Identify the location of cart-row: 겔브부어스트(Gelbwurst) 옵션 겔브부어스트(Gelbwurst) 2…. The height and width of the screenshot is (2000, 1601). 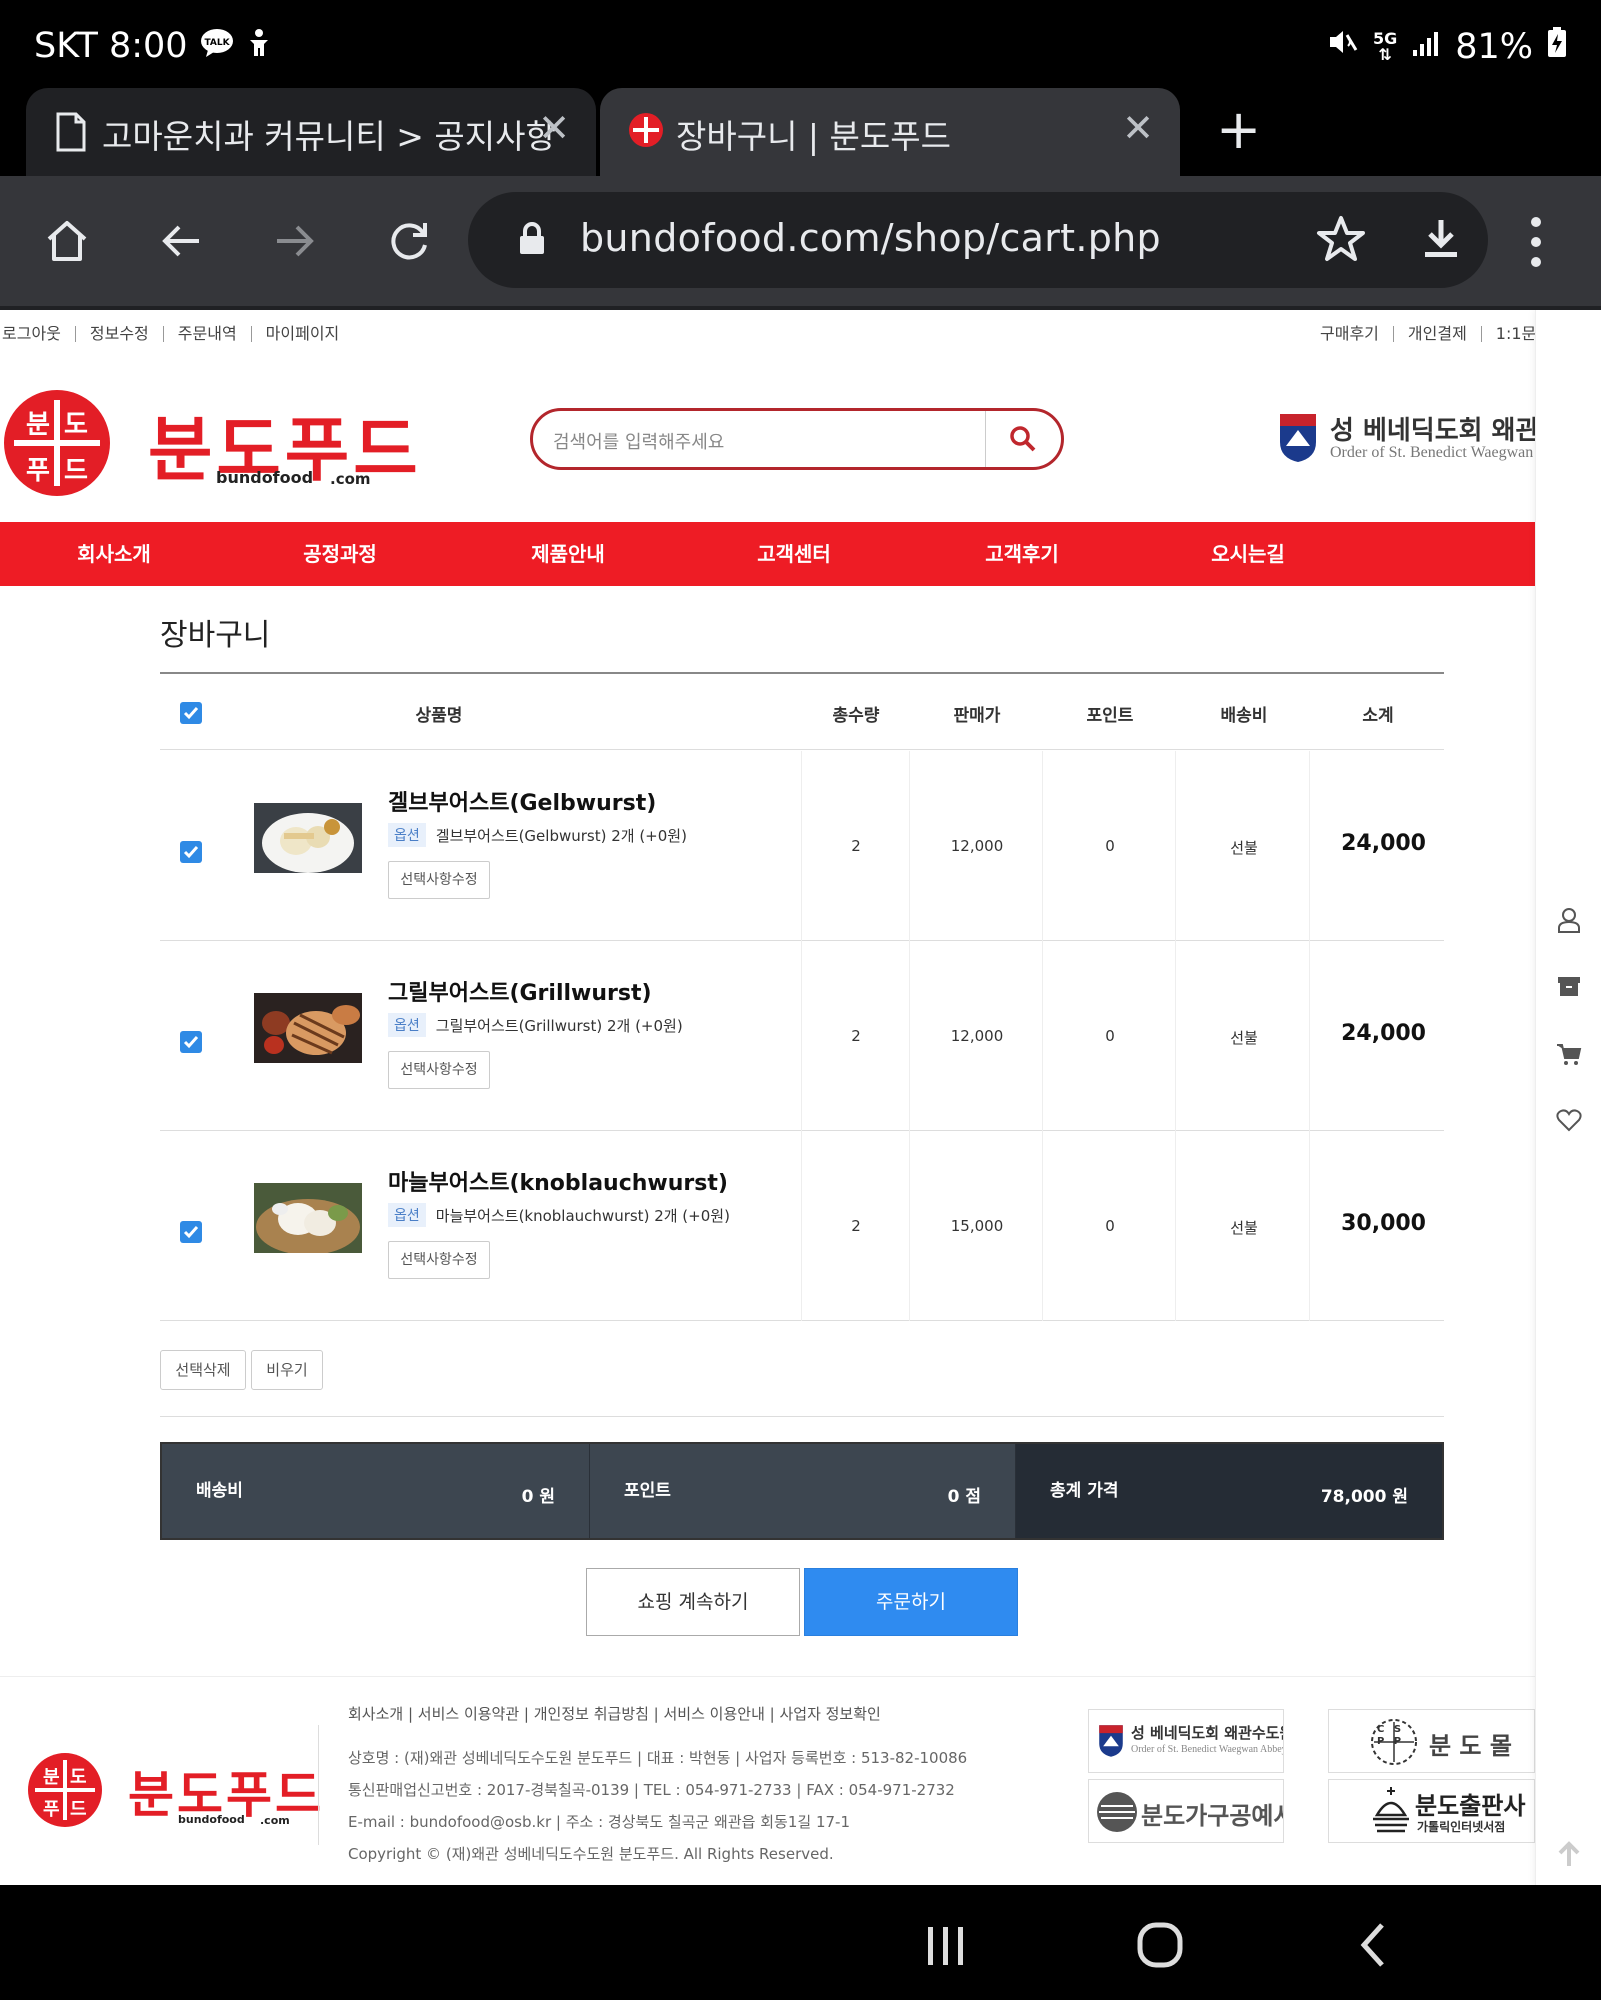
(802, 846).